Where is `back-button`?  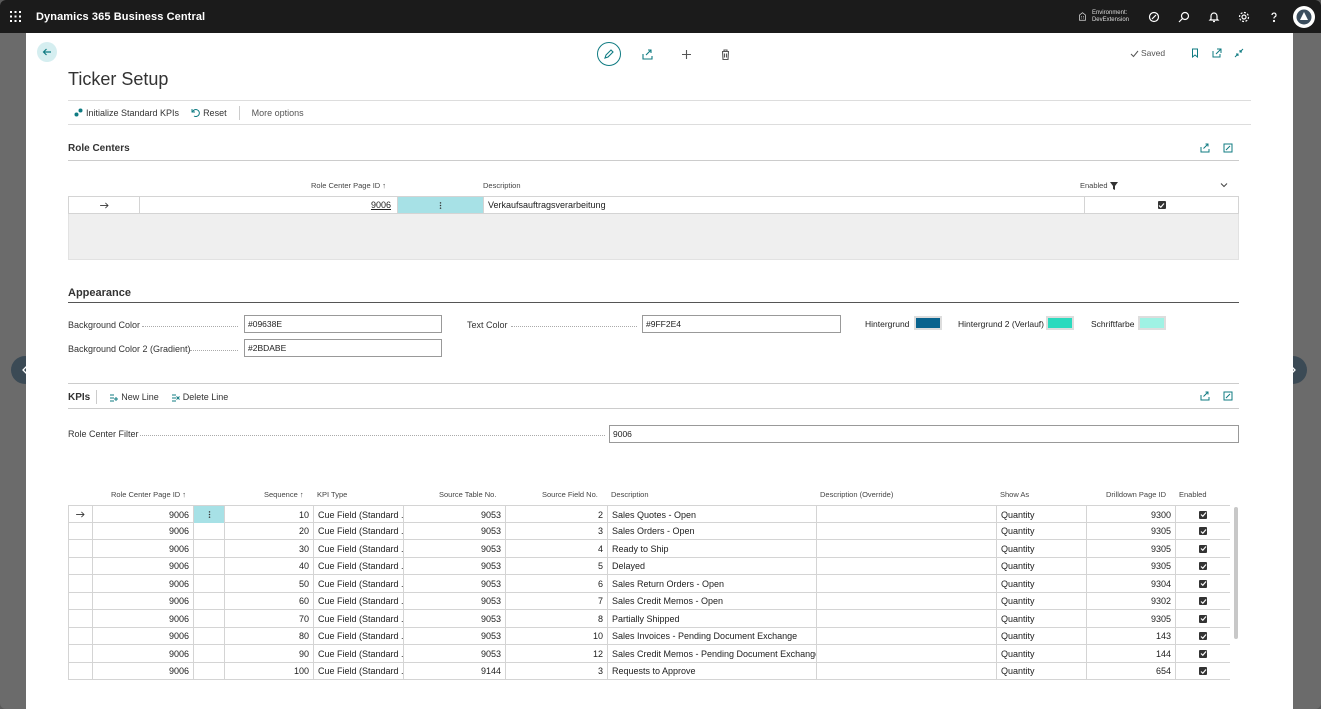
back-button is located at coordinates (47, 52).